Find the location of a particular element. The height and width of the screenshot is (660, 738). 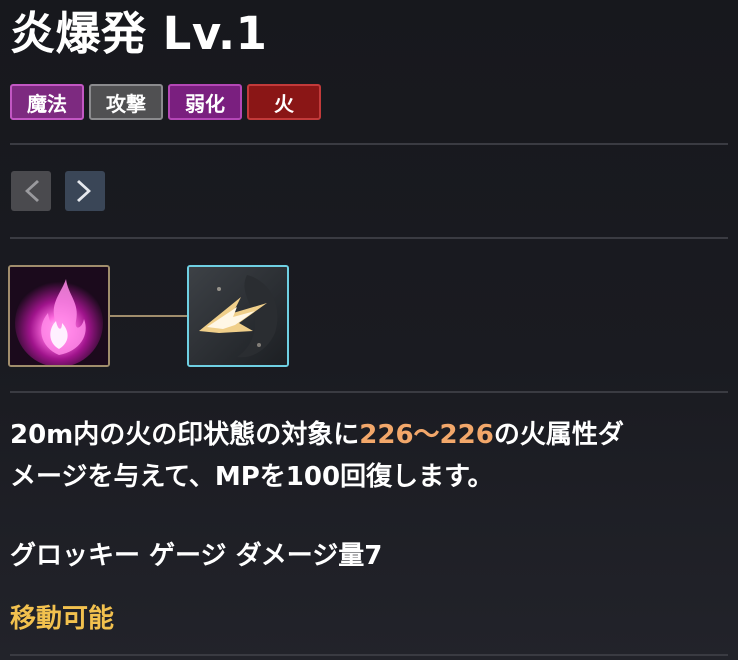

damage-range: 226～226 is located at coordinates (426, 435).